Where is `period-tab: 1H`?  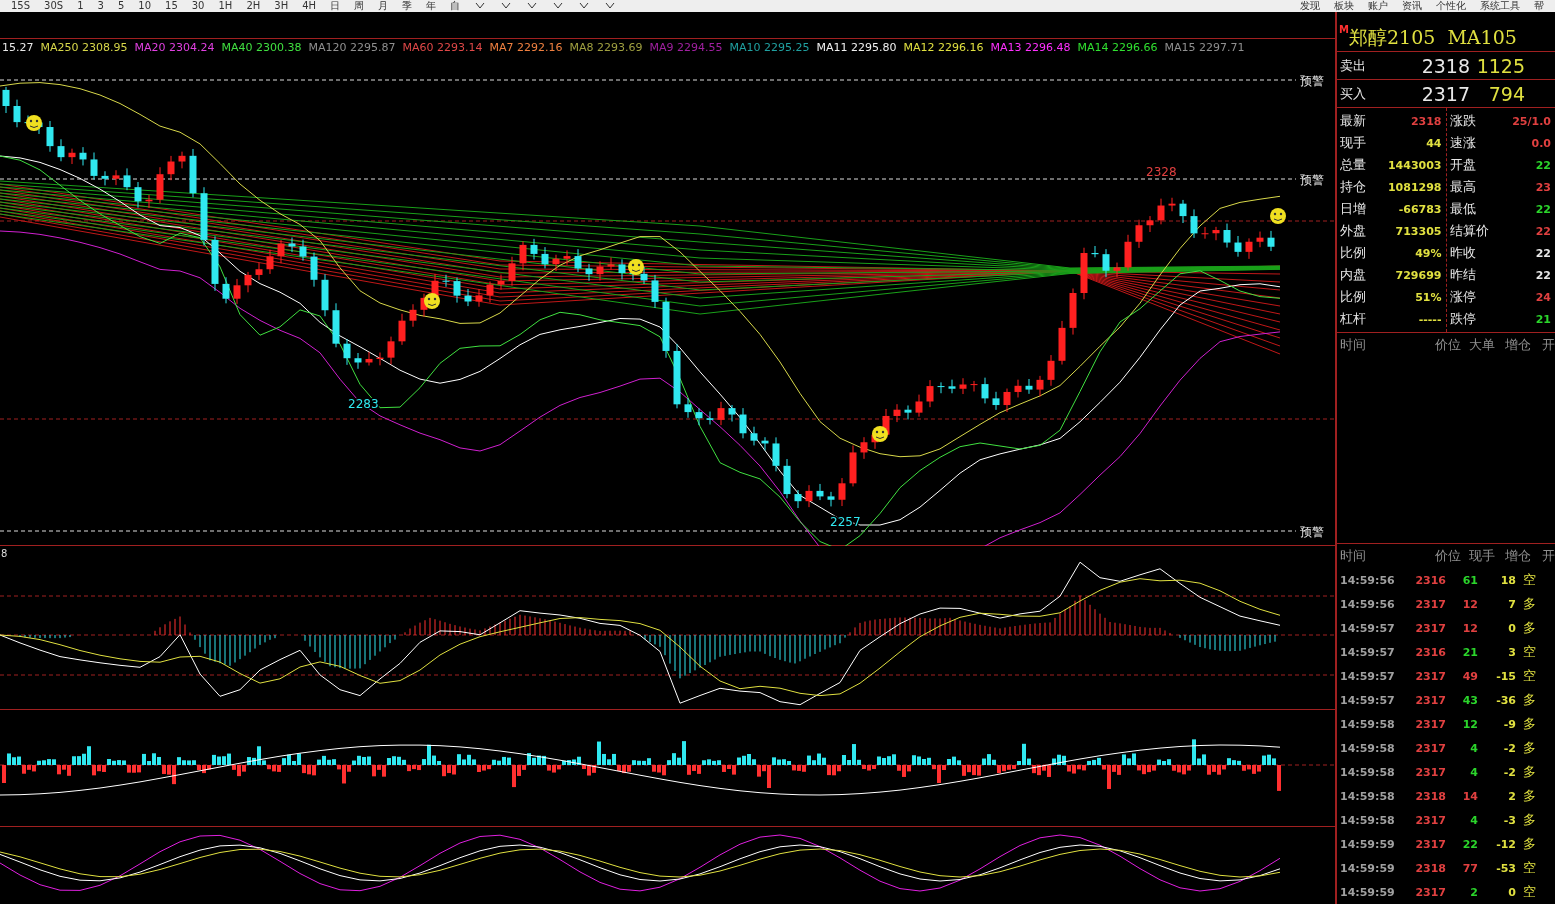 period-tab: 1H is located at coordinates (225, 6).